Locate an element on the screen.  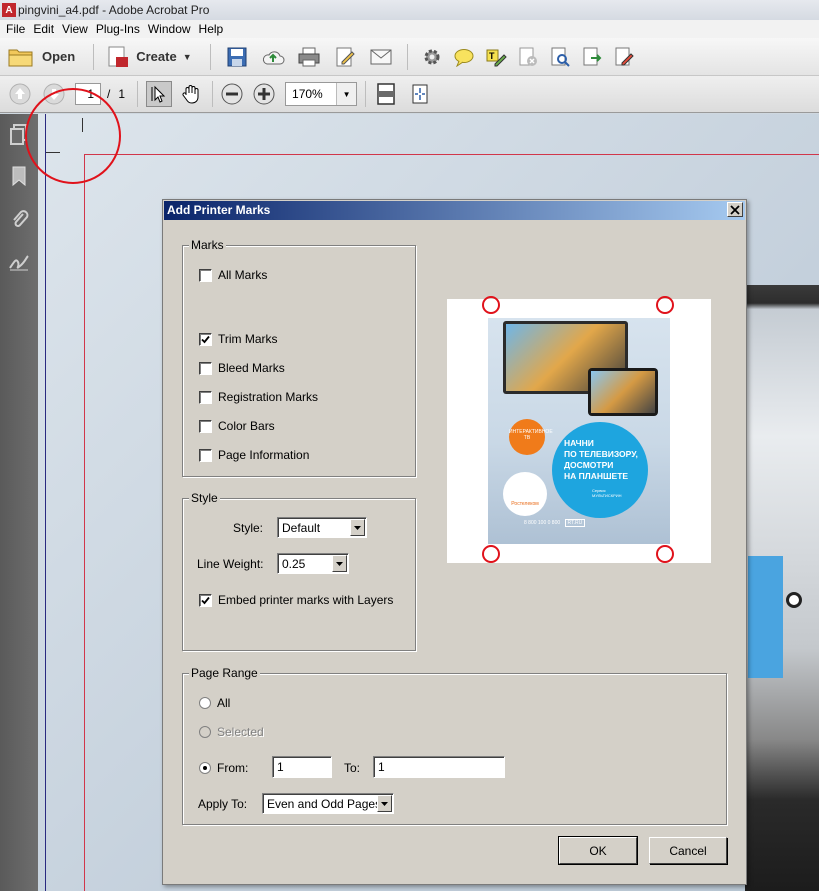
comment-icon is located at coordinates (464, 57).